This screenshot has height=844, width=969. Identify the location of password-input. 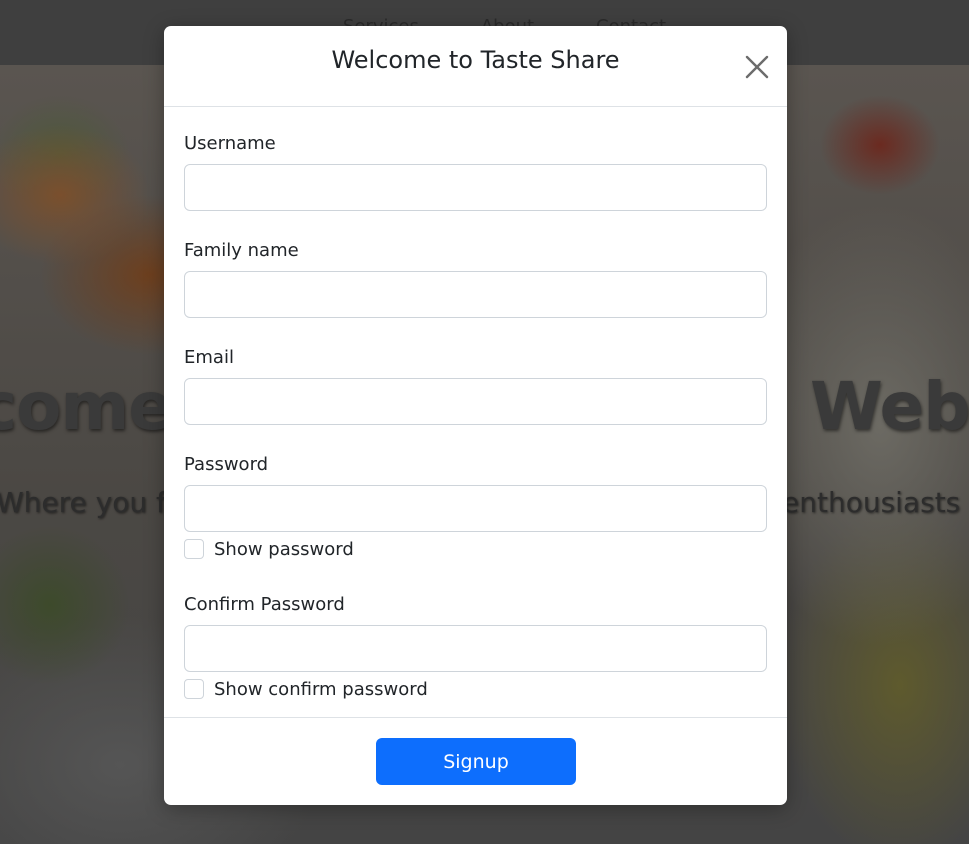
(475, 508).